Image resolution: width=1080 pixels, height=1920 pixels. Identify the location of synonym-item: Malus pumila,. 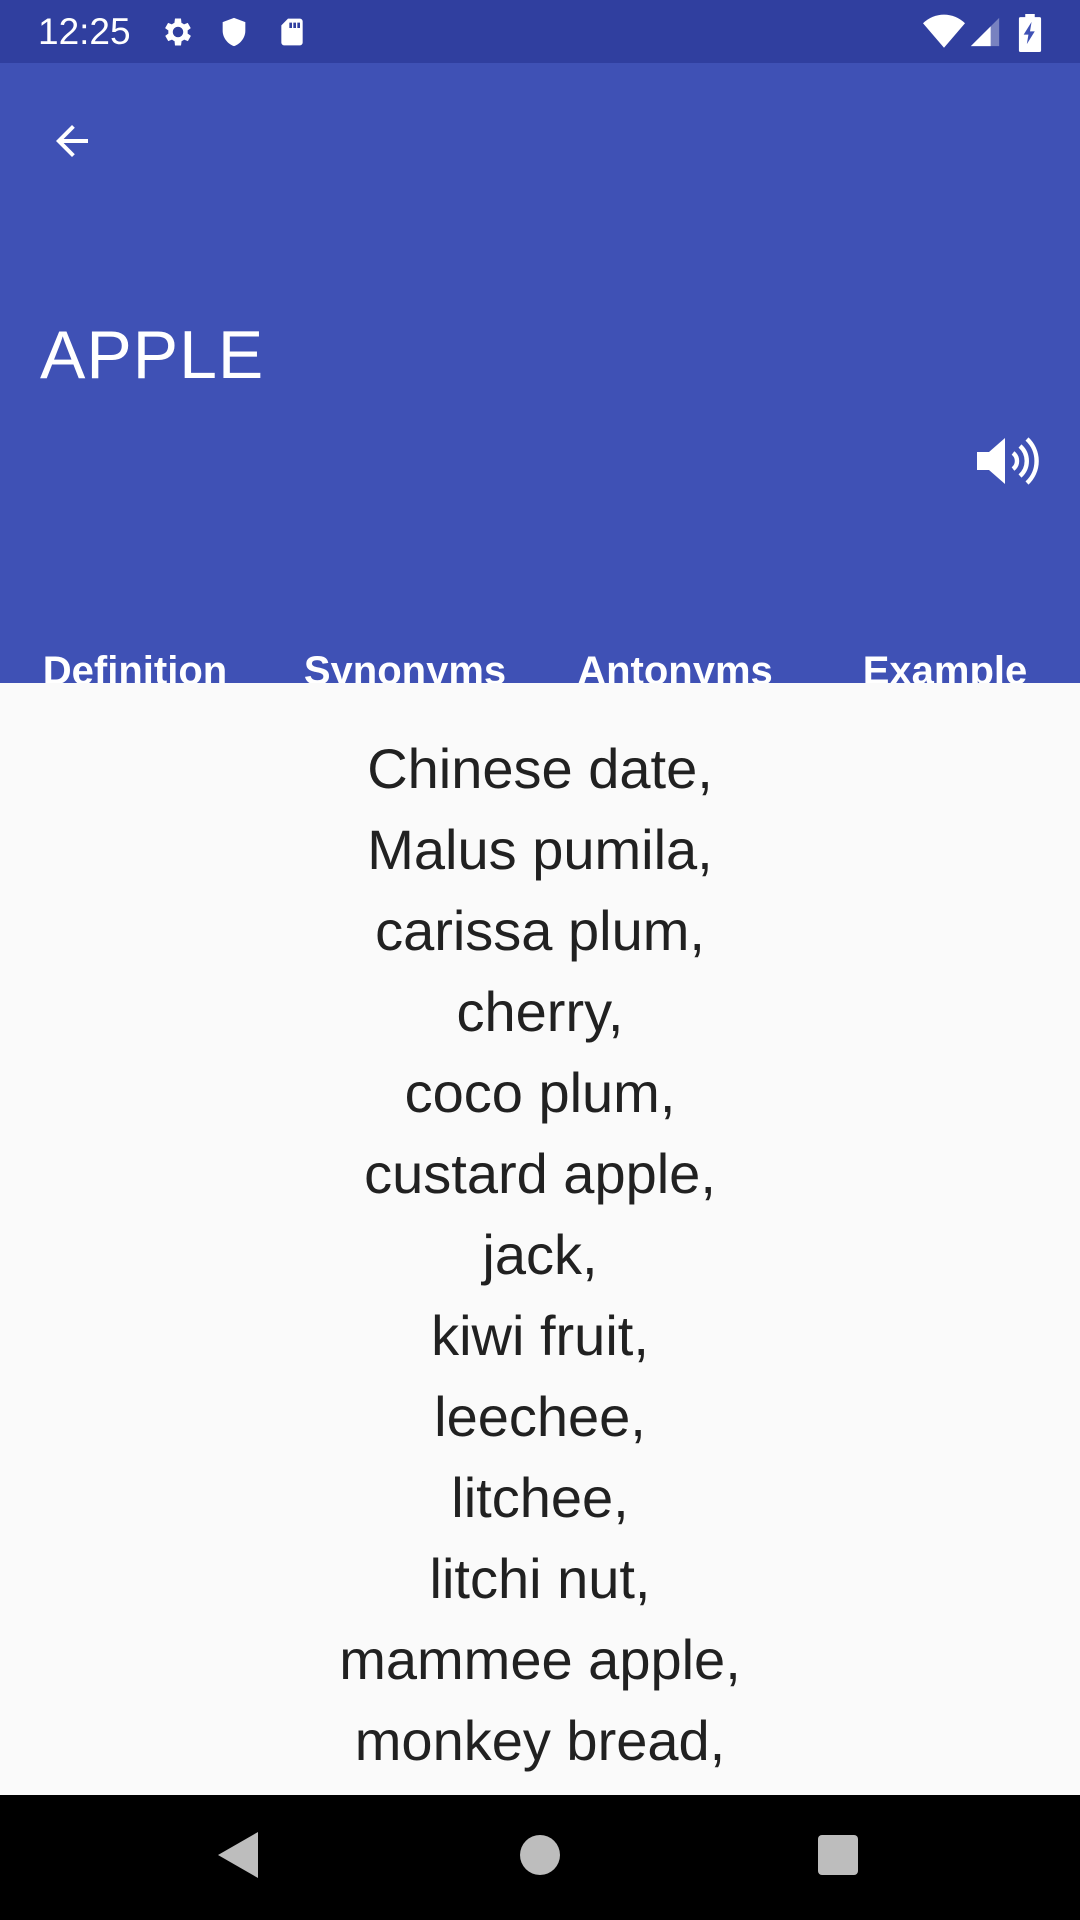
(540, 849).